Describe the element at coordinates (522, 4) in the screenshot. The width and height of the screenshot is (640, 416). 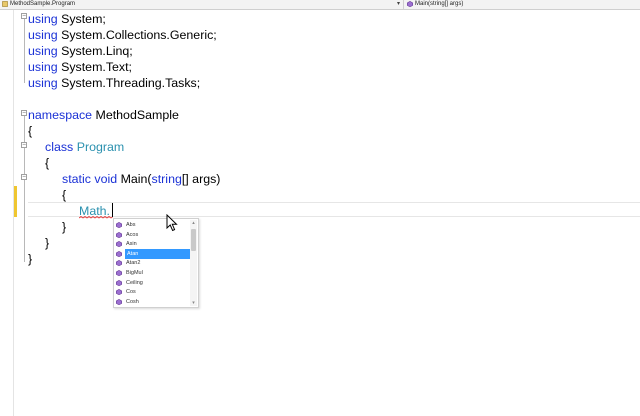
I see `member-dropdown: Main(string[] args)` at that location.